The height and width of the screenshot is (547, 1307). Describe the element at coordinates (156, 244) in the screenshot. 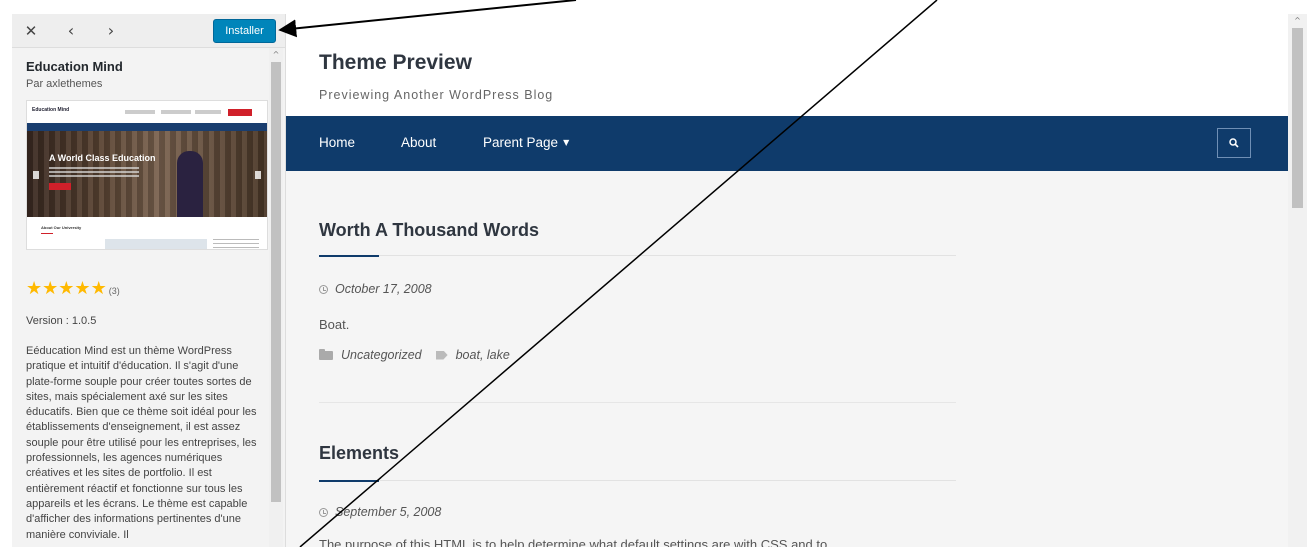

I see `screenshot-about-image` at that location.